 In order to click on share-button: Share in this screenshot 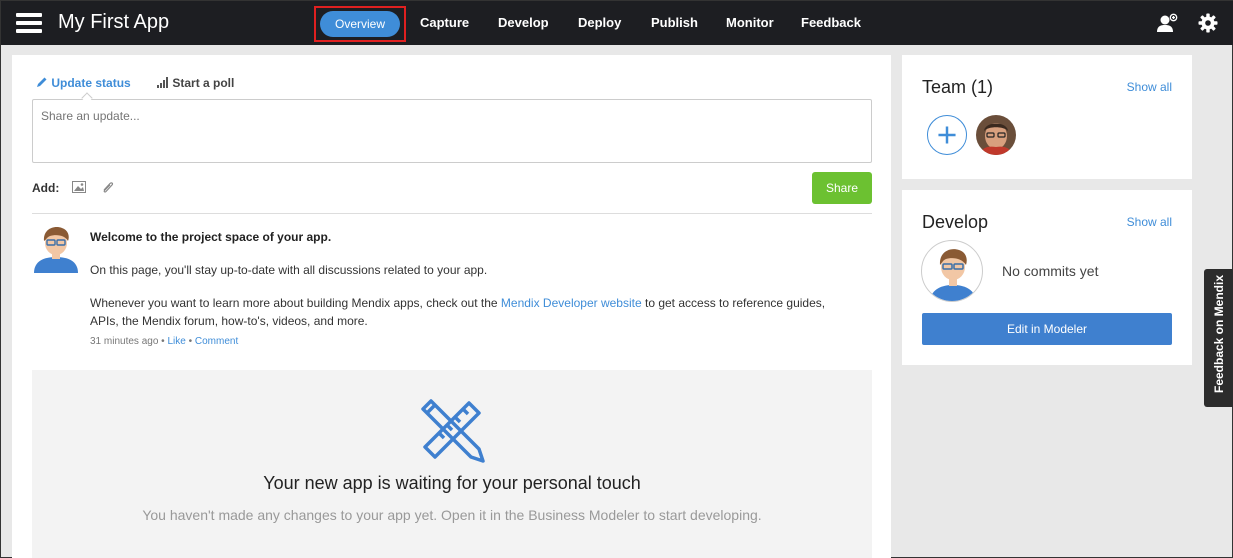, I will do `click(842, 188)`.